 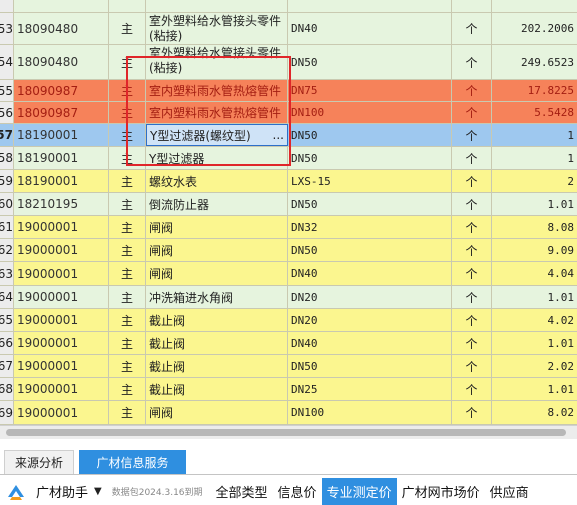 I want to click on filter-info-price: 信息价, so click(x=297, y=491).